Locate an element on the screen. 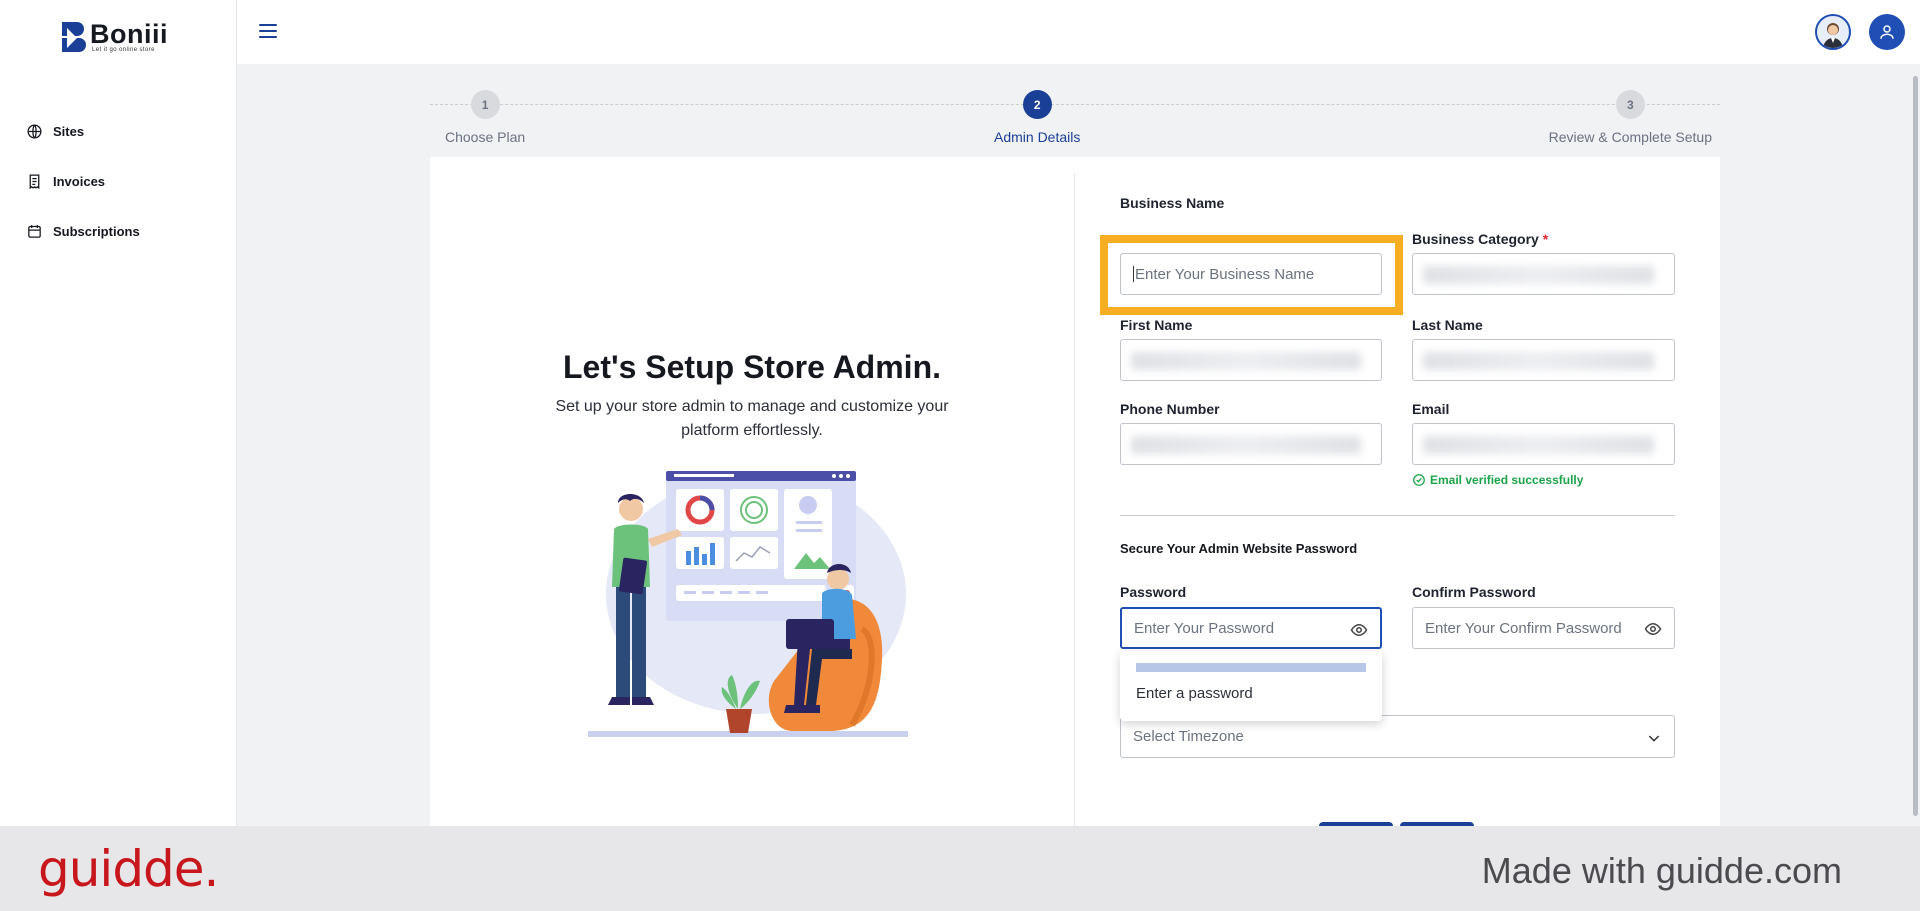 The height and width of the screenshot is (911, 1920). email-input is located at coordinates (1543, 444).